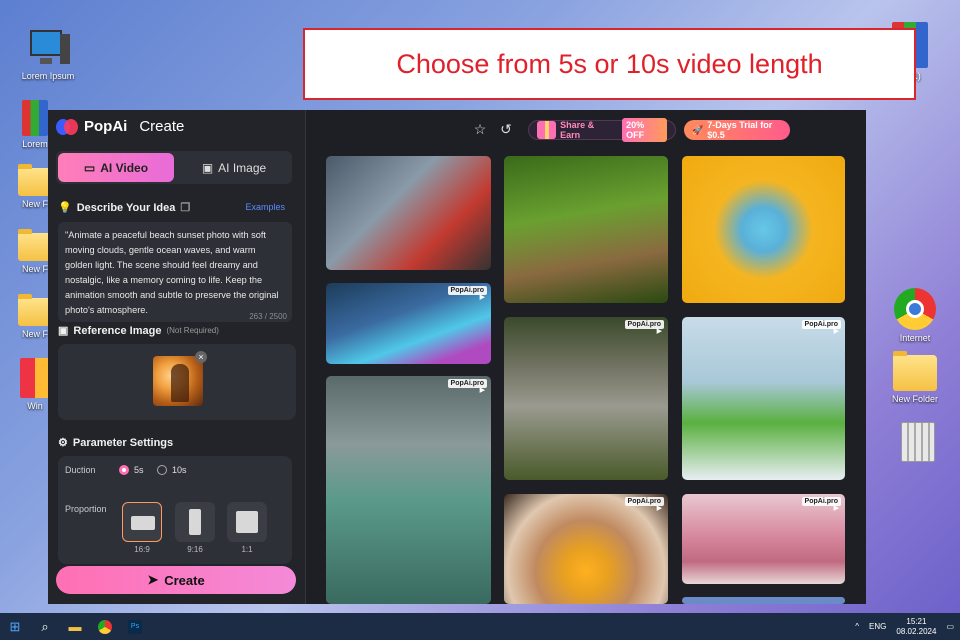  What do you see at coordinates (506, 129) in the screenshot?
I see `history-icon: ↺` at bounding box center [506, 129].